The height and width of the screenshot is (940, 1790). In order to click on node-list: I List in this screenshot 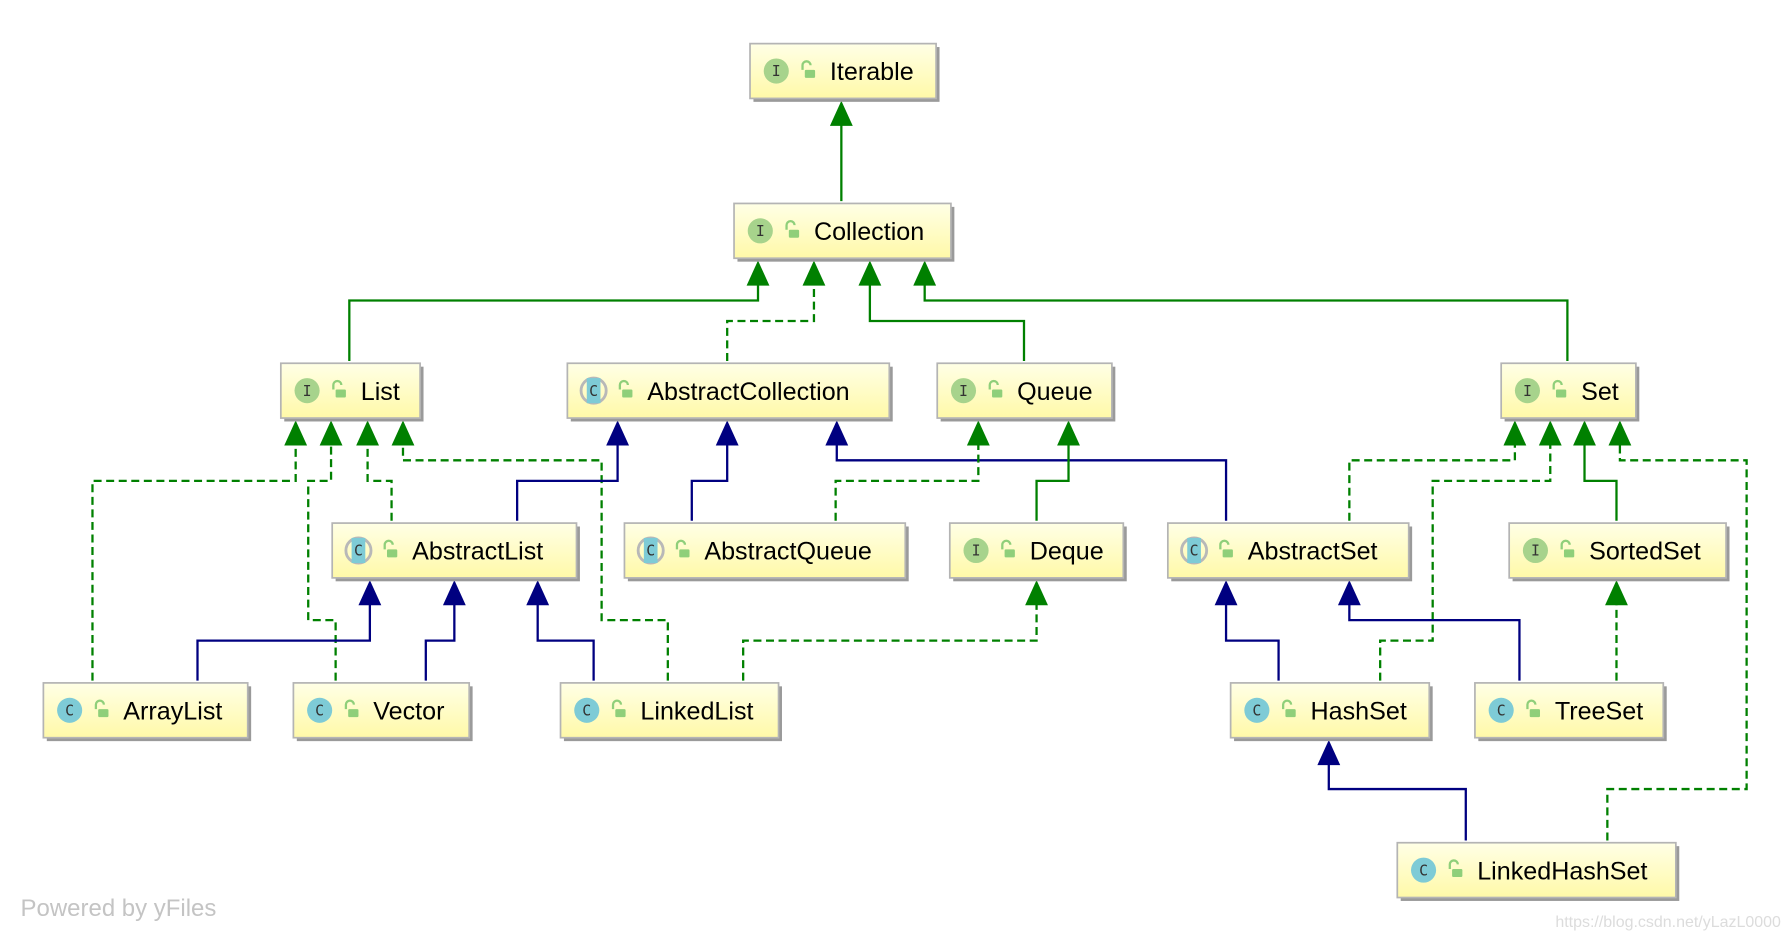, I will do `click(351, 392)`.